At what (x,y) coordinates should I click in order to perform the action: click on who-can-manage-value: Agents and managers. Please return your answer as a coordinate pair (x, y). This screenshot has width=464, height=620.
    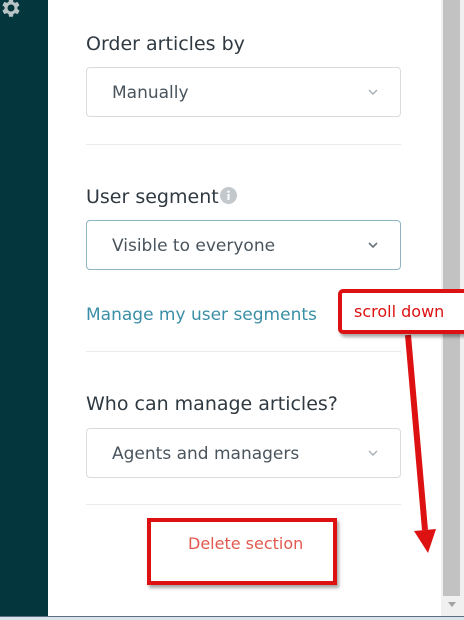
    Looking at the image, I should click on (206, 454).